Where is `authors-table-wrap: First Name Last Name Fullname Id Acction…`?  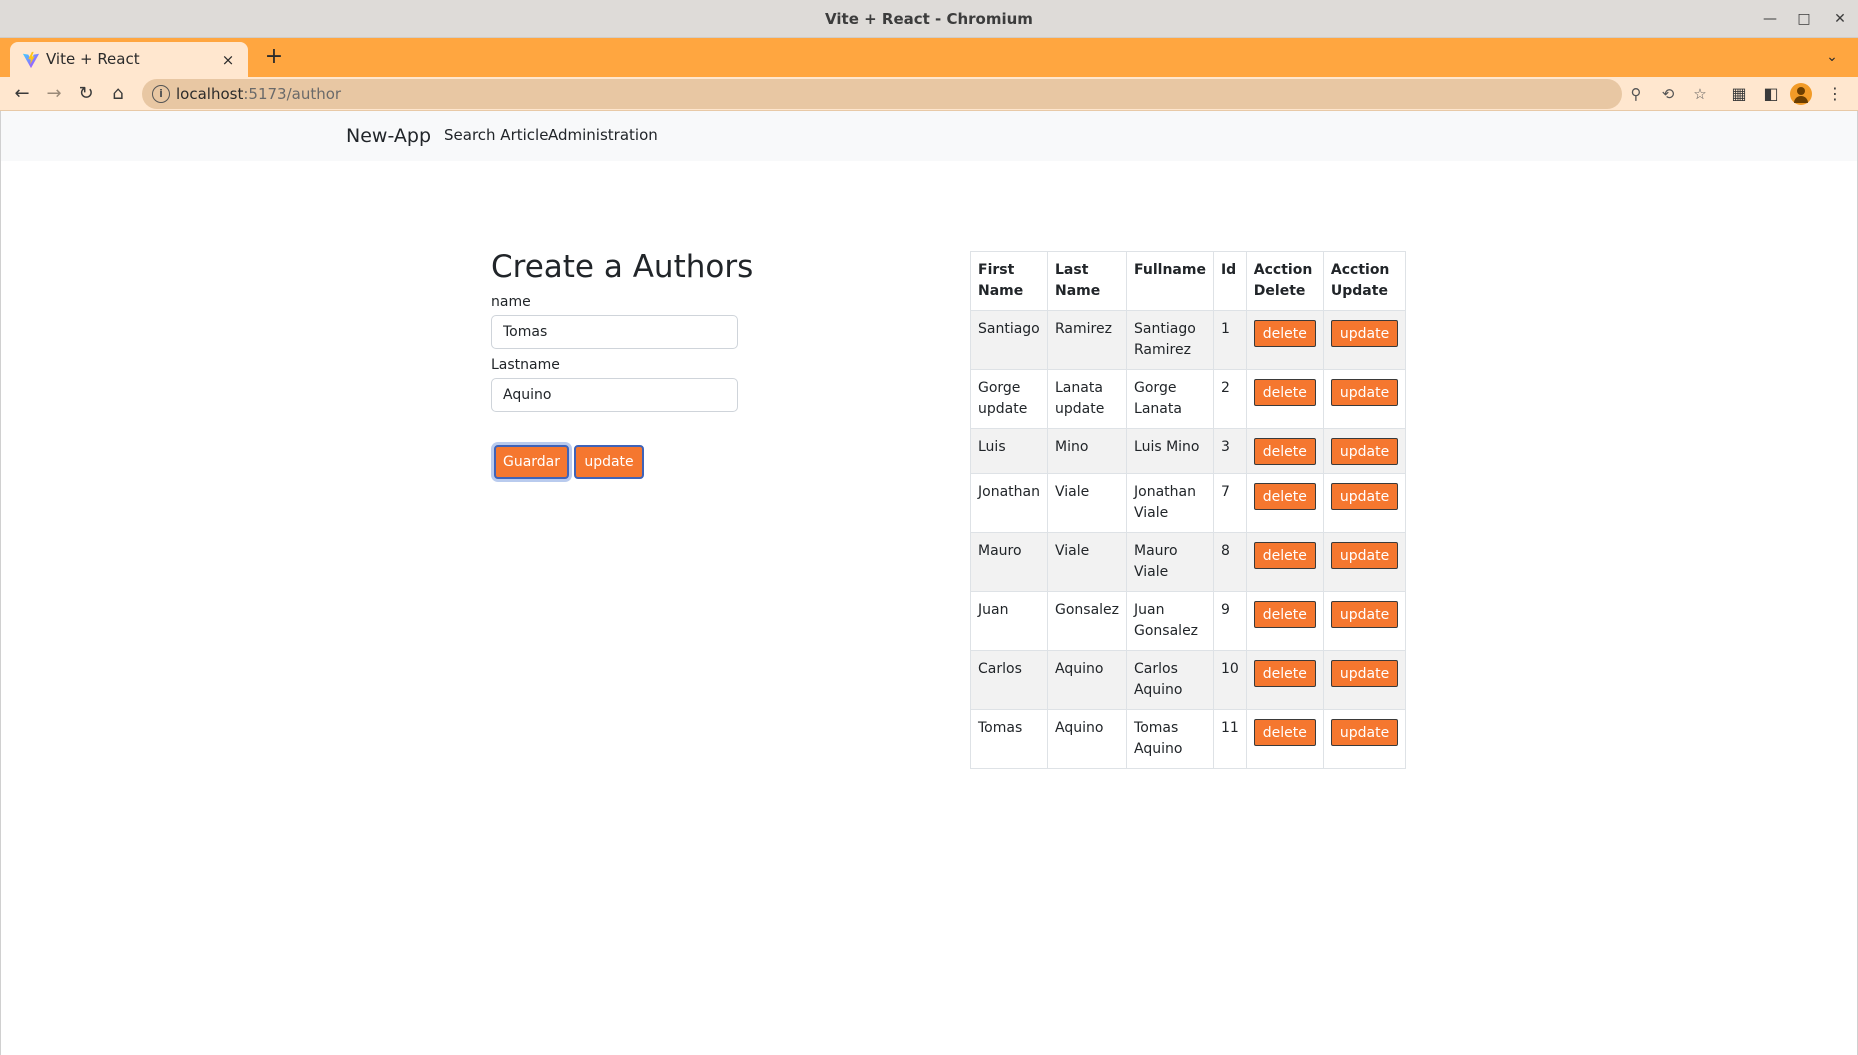
authors-table-wrap: First Name Last Name Fullname Id Acction… is located at coordinates (1188, 510).